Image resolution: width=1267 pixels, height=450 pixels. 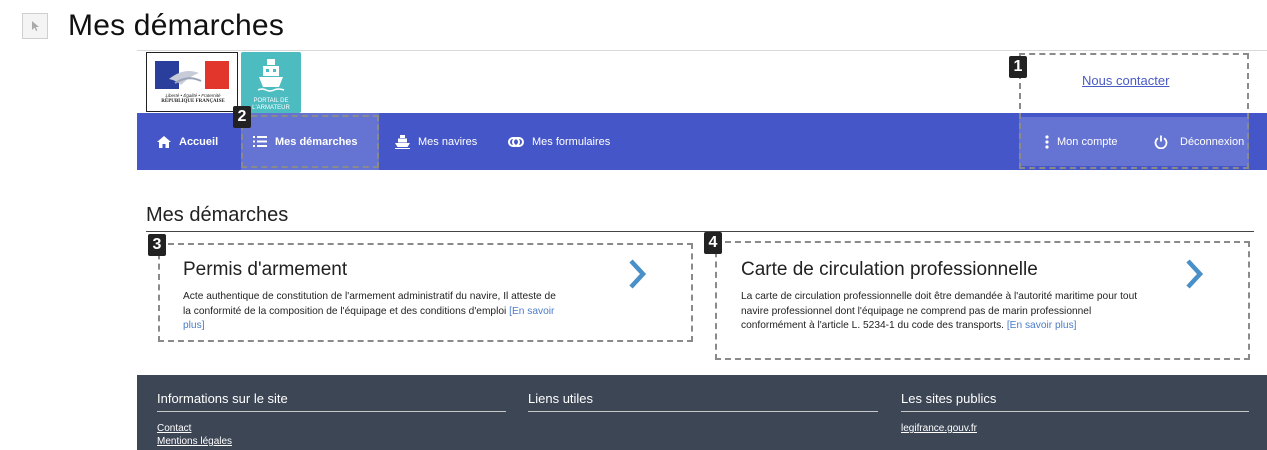 I want to click on portail-label-1: PORTAIL DE, so click(x=271, y=101).